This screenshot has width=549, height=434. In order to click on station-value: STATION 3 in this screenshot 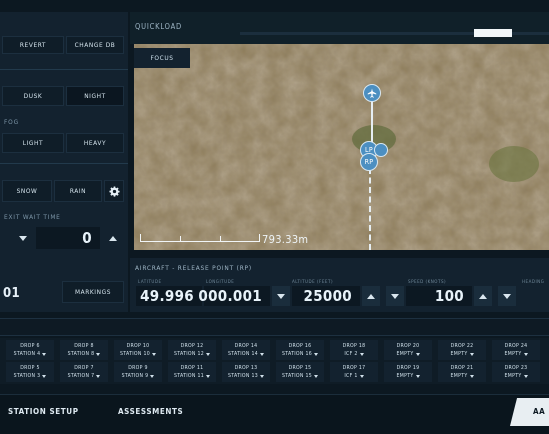, I will do `click(30, 376)`.